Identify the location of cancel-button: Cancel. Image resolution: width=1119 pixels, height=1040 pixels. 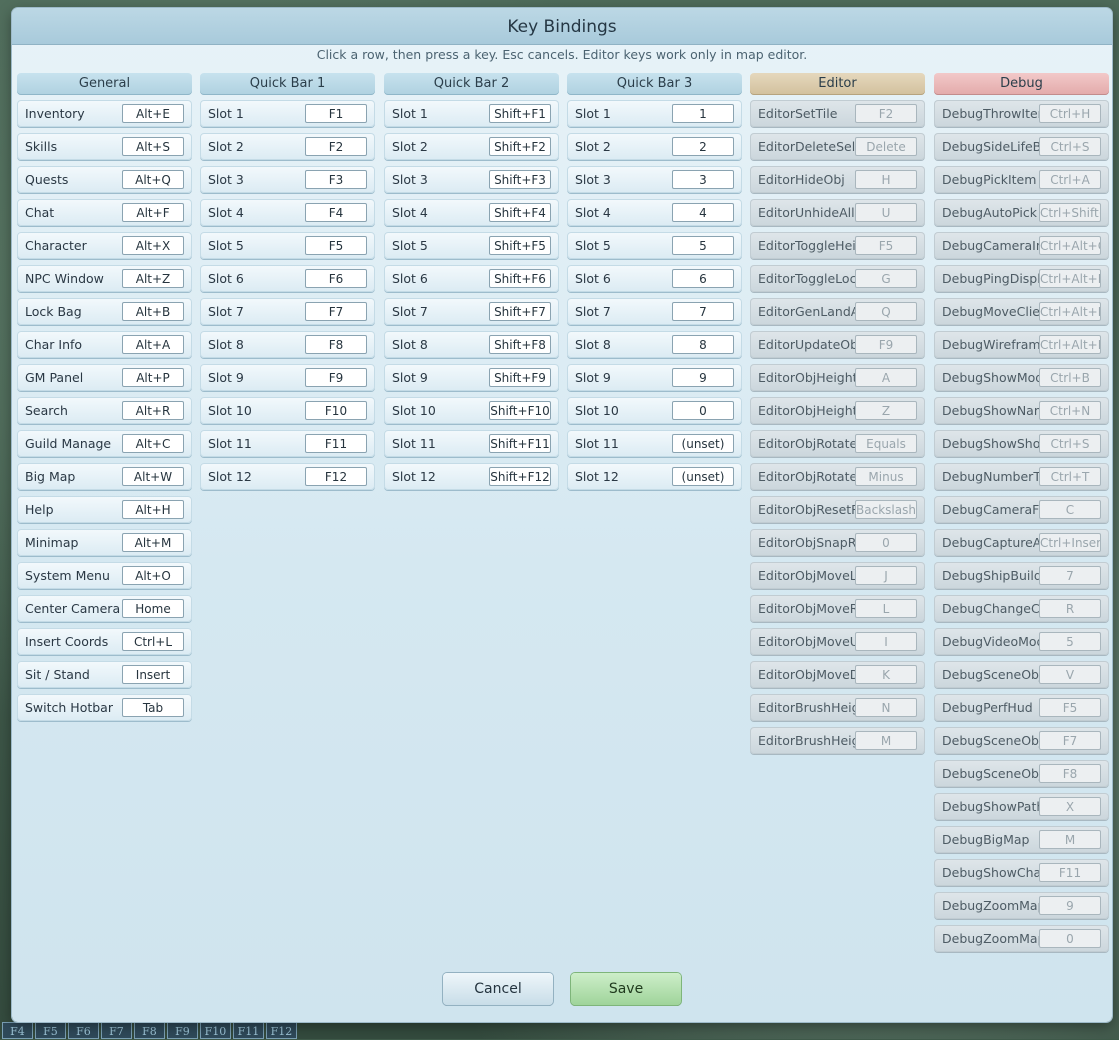
(498, 989).